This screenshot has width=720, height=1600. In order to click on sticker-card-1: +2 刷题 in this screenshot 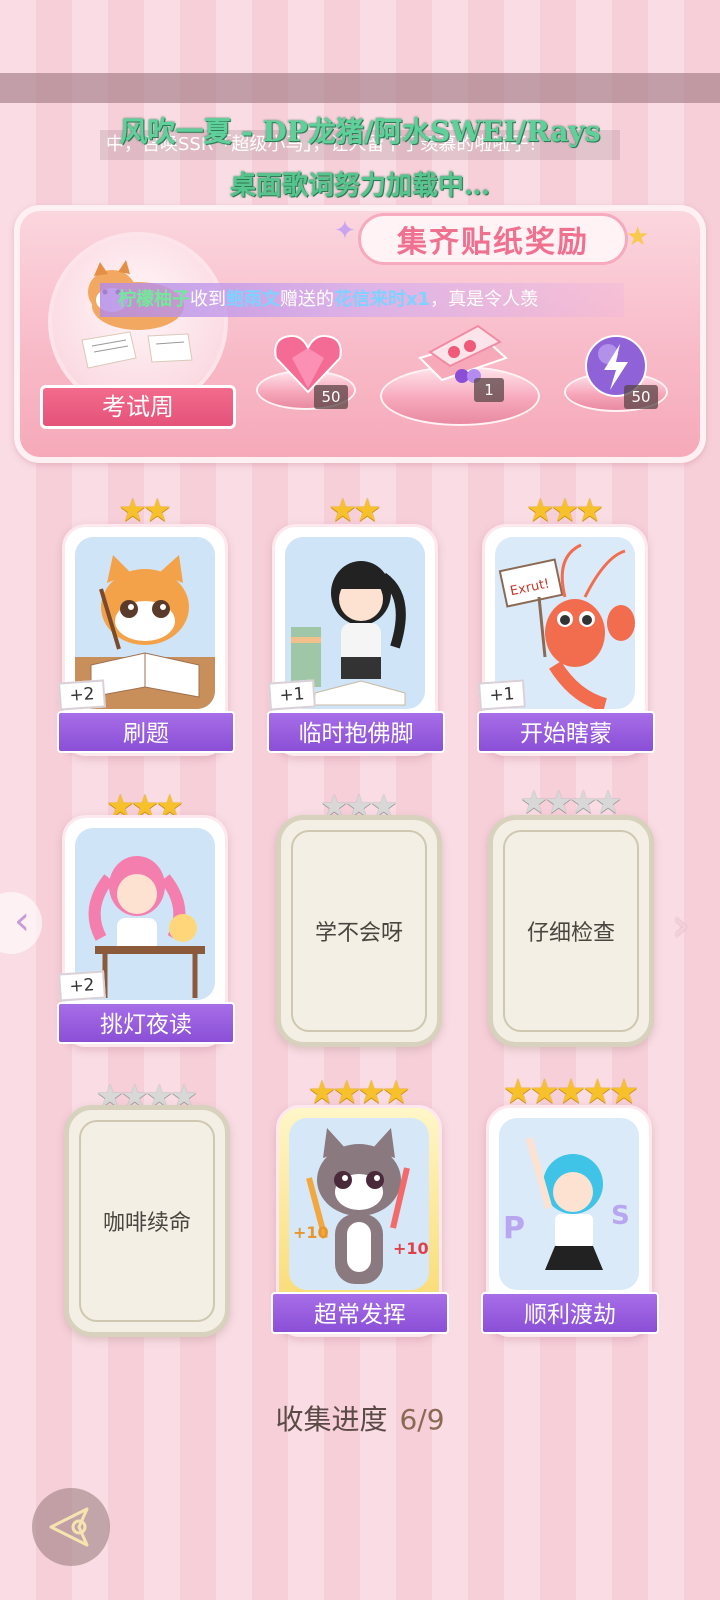, I will do `click(146, 640)`.